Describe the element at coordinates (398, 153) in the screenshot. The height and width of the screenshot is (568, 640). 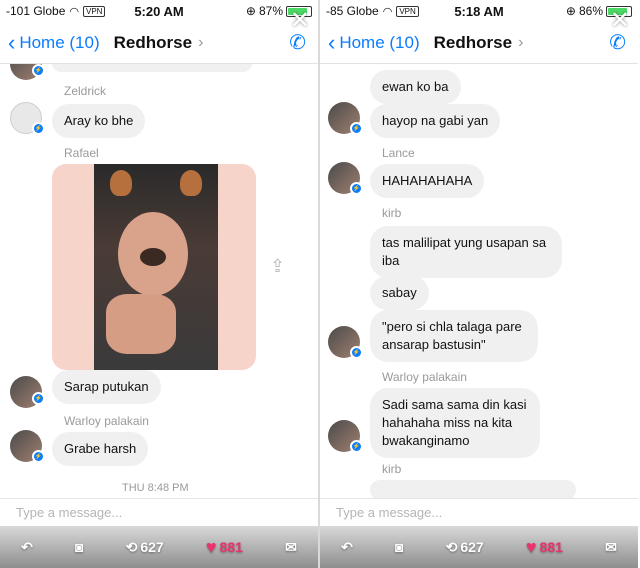
I see `sender-name: Lance` at that location.